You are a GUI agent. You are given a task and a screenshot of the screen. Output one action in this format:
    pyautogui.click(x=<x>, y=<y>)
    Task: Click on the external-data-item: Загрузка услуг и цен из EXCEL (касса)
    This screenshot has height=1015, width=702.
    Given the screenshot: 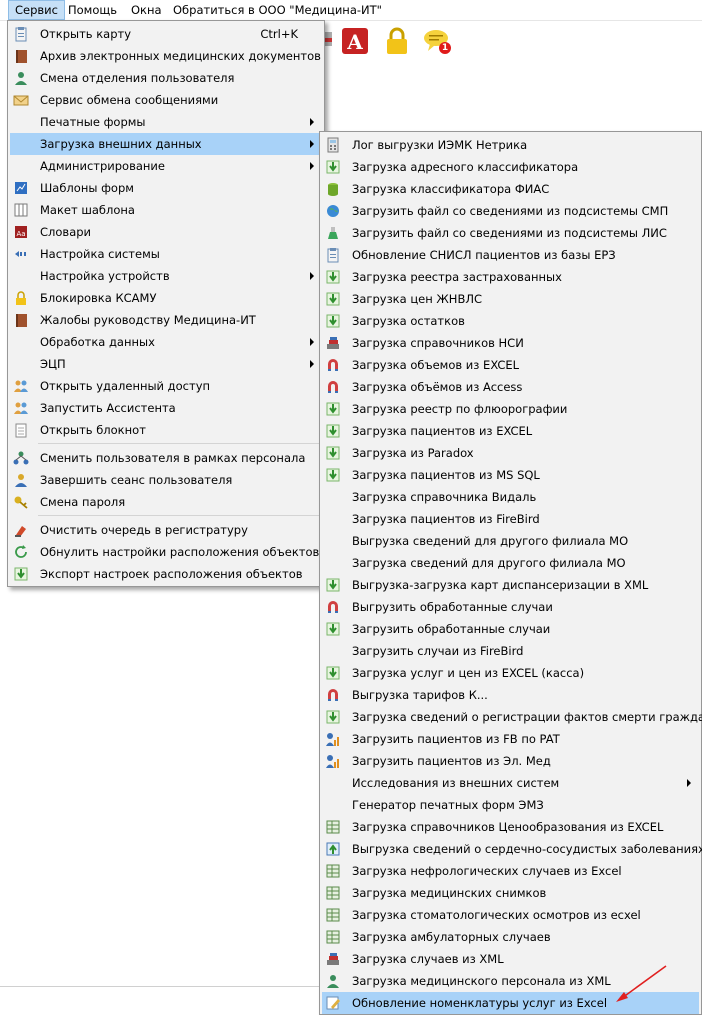 What is the action you would take?
    pyautogui.click(x=510, y=673)
    